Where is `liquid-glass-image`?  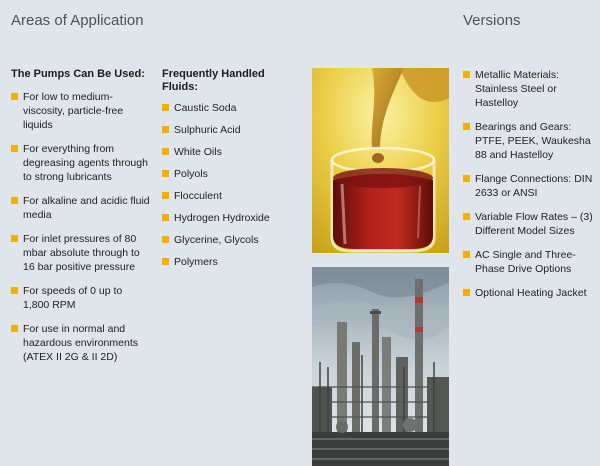 liquid-glass-image is located at coordinates (380, 160).